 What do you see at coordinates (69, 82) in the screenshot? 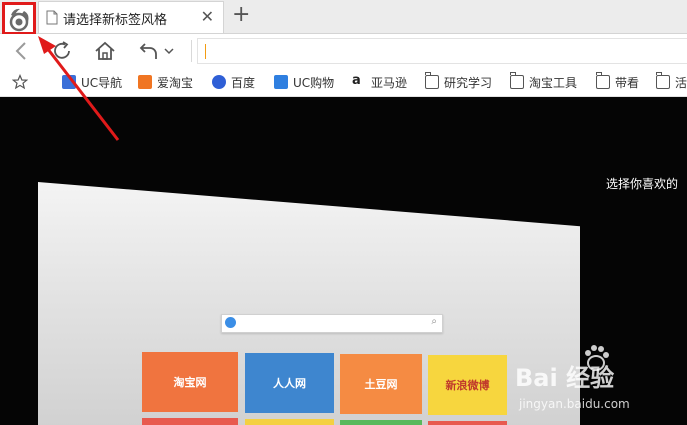
I see `uc-nav-icon` at bounding box center [69, 82].